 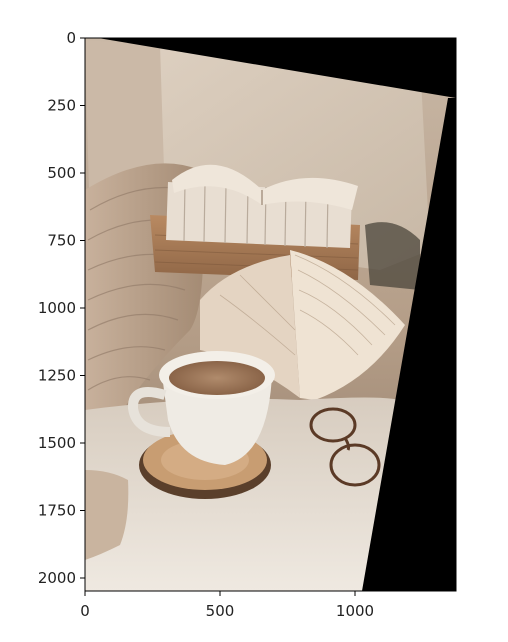 I want to click on x-tick-label: 0, so click(x=85, y=611).